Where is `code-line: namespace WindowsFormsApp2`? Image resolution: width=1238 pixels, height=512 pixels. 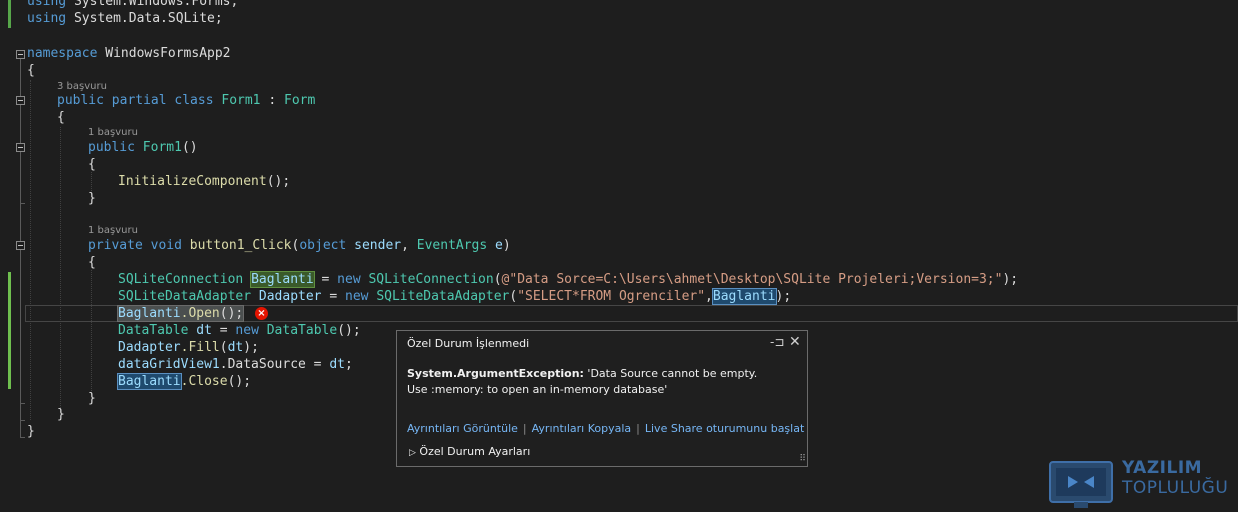
code-line: namespace WindowsFormsApp2 is located at coordinates (129, 53).